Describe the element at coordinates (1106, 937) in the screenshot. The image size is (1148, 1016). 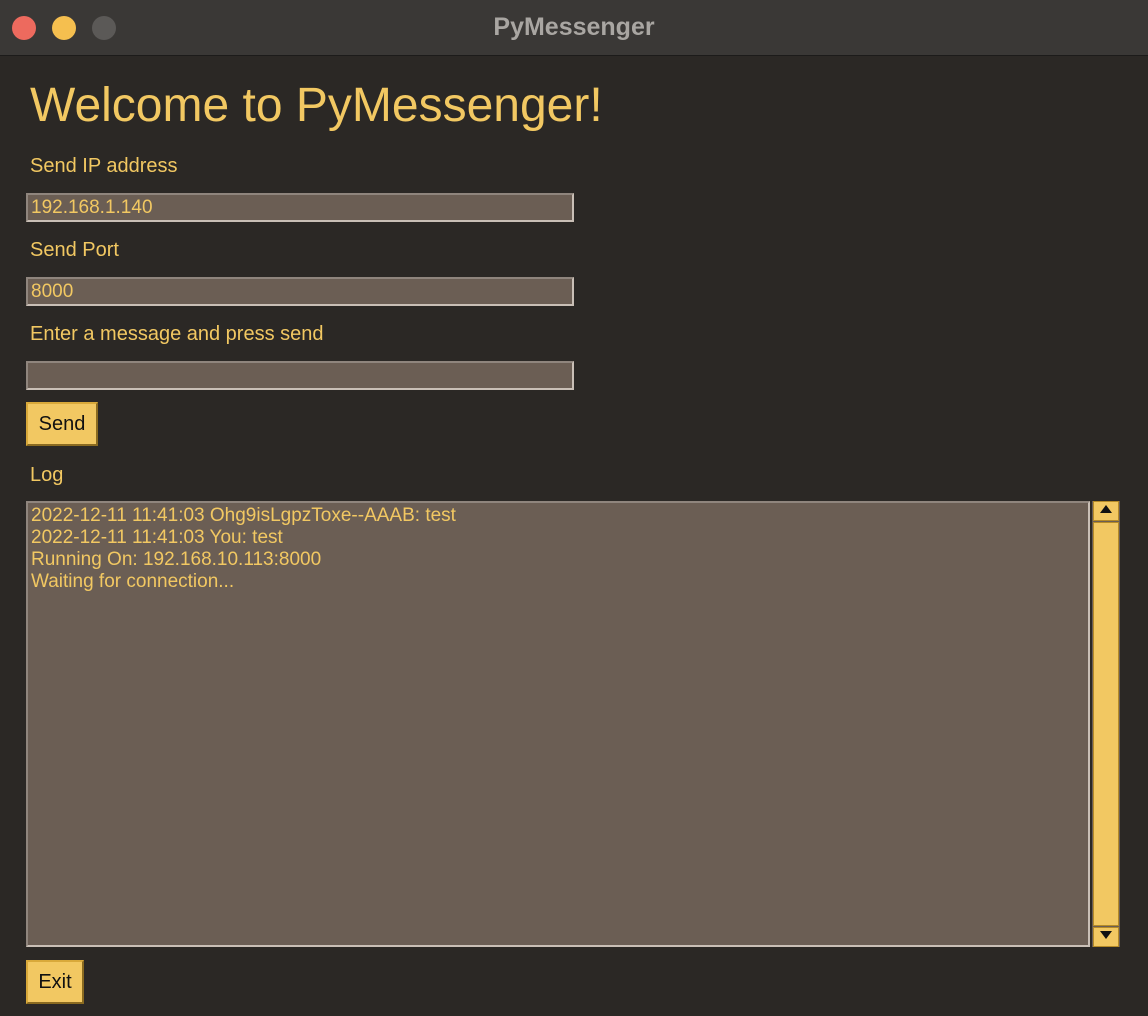
I see `arrow-down-icon` at that location.